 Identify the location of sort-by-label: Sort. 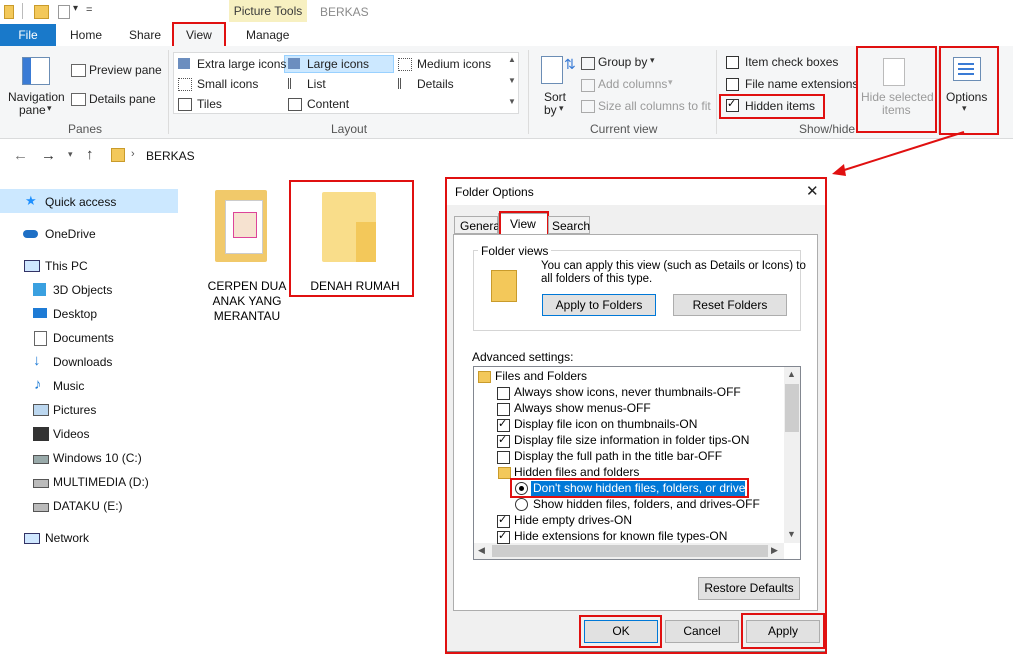
(555, 97).